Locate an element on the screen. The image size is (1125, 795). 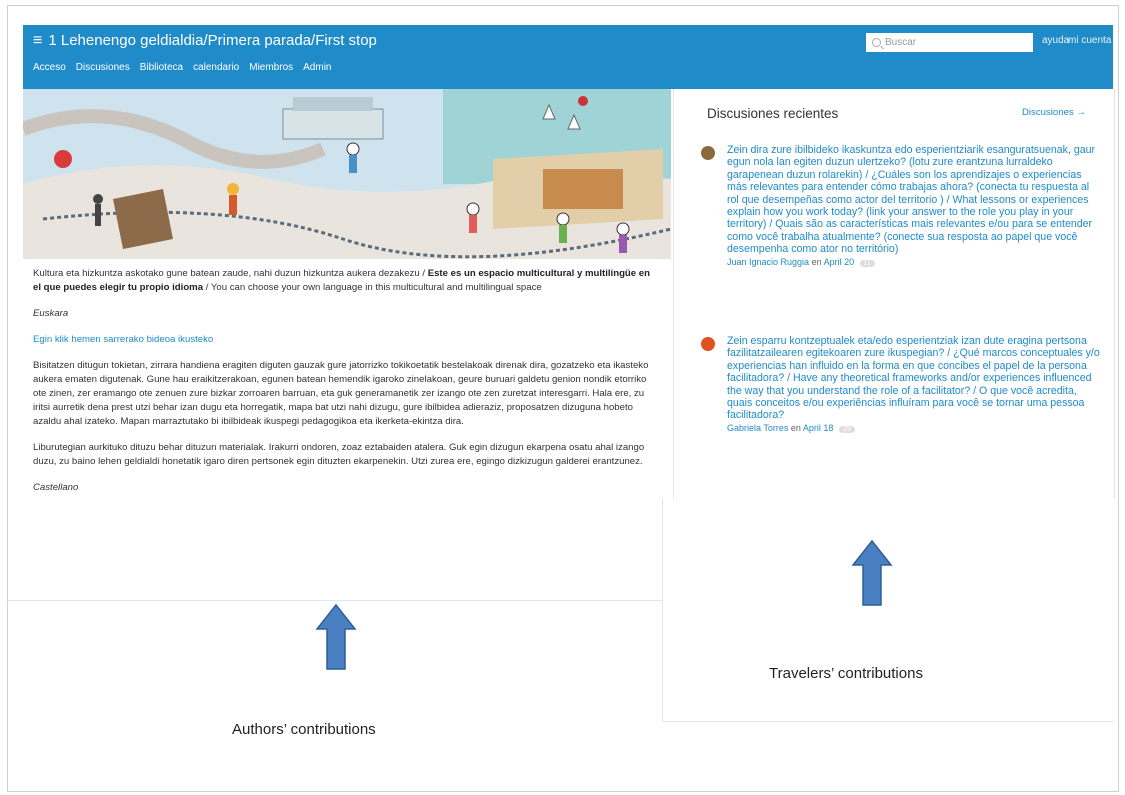
discussion-meta: Juan Ignacio Ruggia en April 20 11 is located at coordinates (914, 262).